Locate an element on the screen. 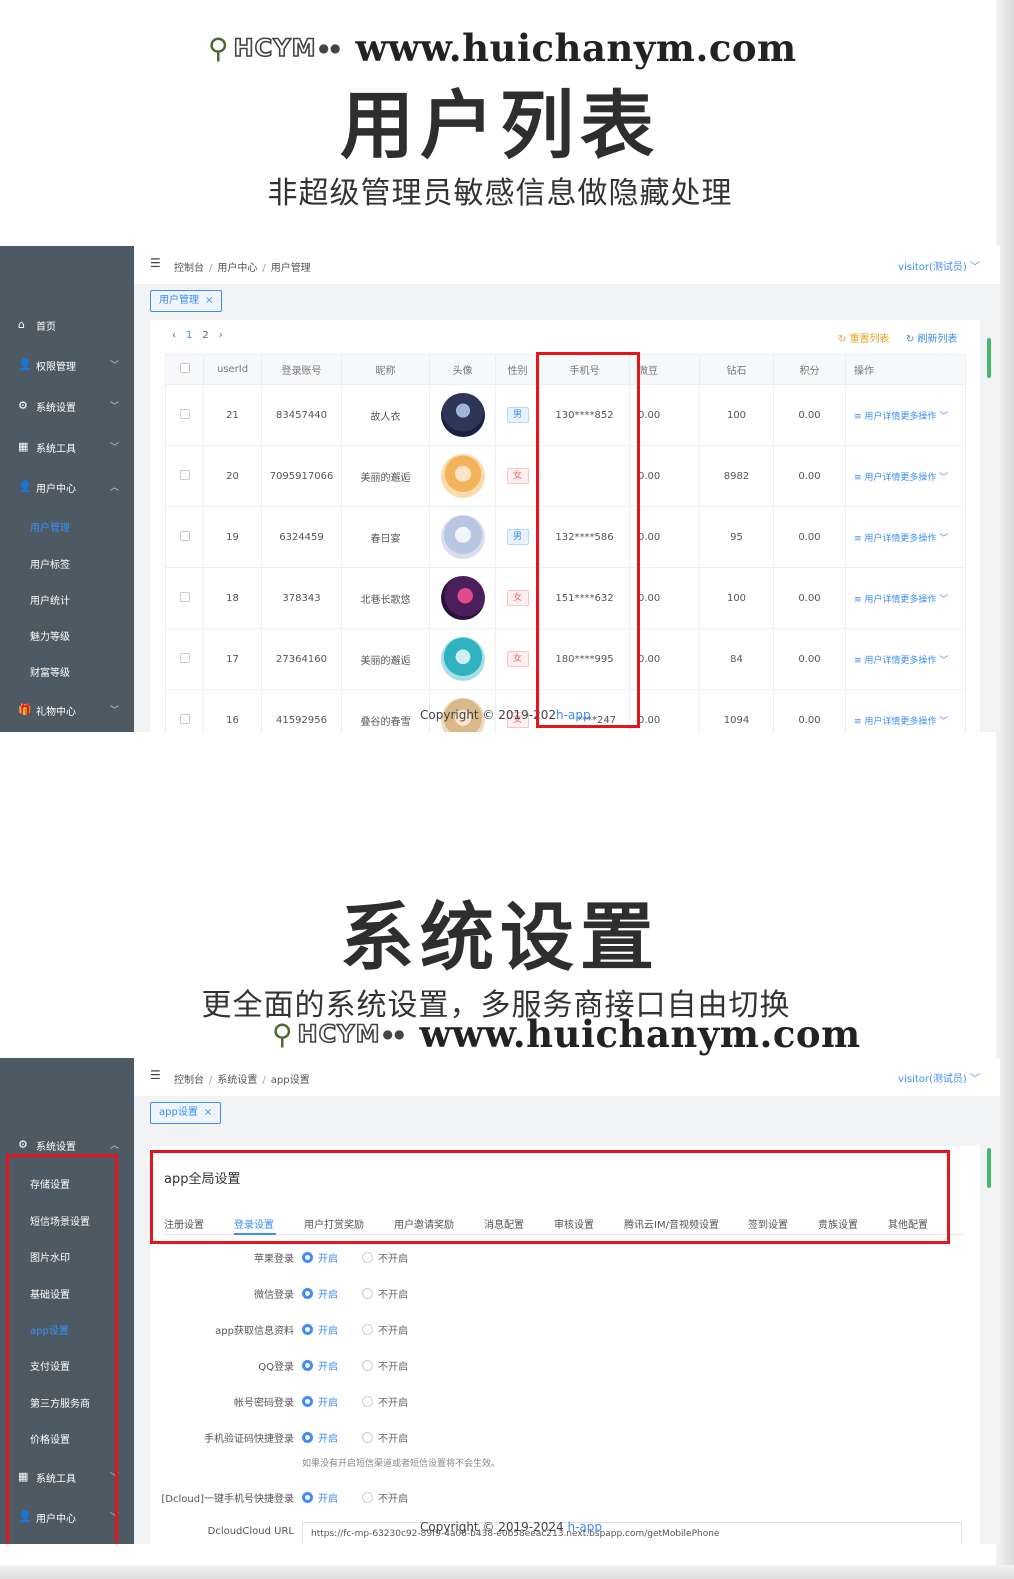 The width and height of the screenshot is (1014, 1579). cell-diamond: 1094 is located at coordinates (736, 710).